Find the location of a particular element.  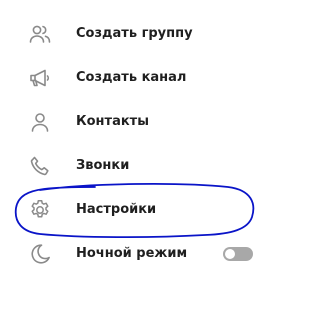

menu-item-settings: Настройки is located at coordinates (133, 210).